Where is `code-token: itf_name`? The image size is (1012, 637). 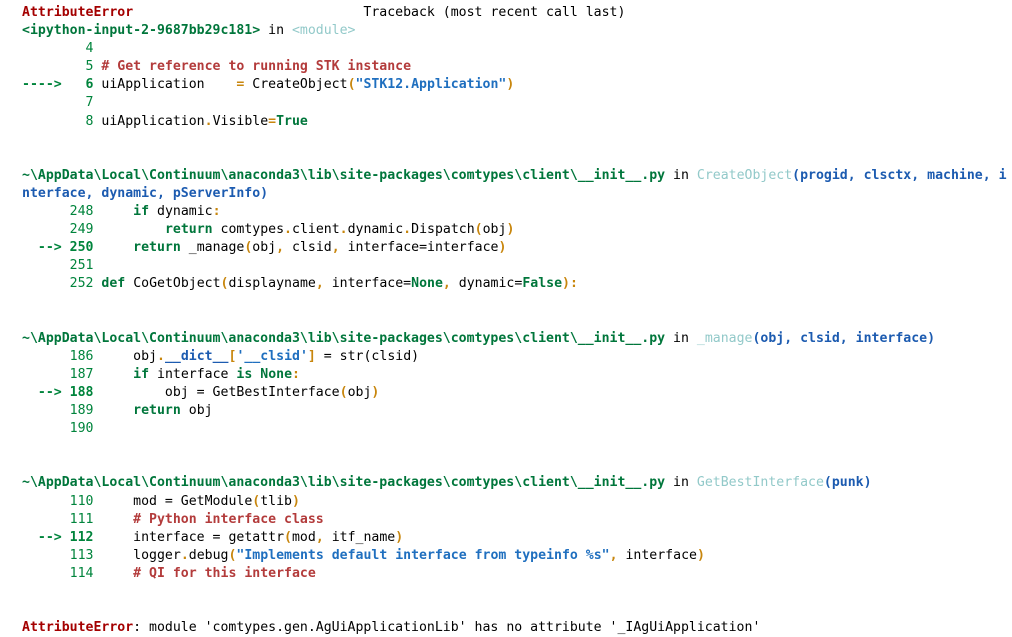 code-token: itf_name is located at coordinates (359, 537).